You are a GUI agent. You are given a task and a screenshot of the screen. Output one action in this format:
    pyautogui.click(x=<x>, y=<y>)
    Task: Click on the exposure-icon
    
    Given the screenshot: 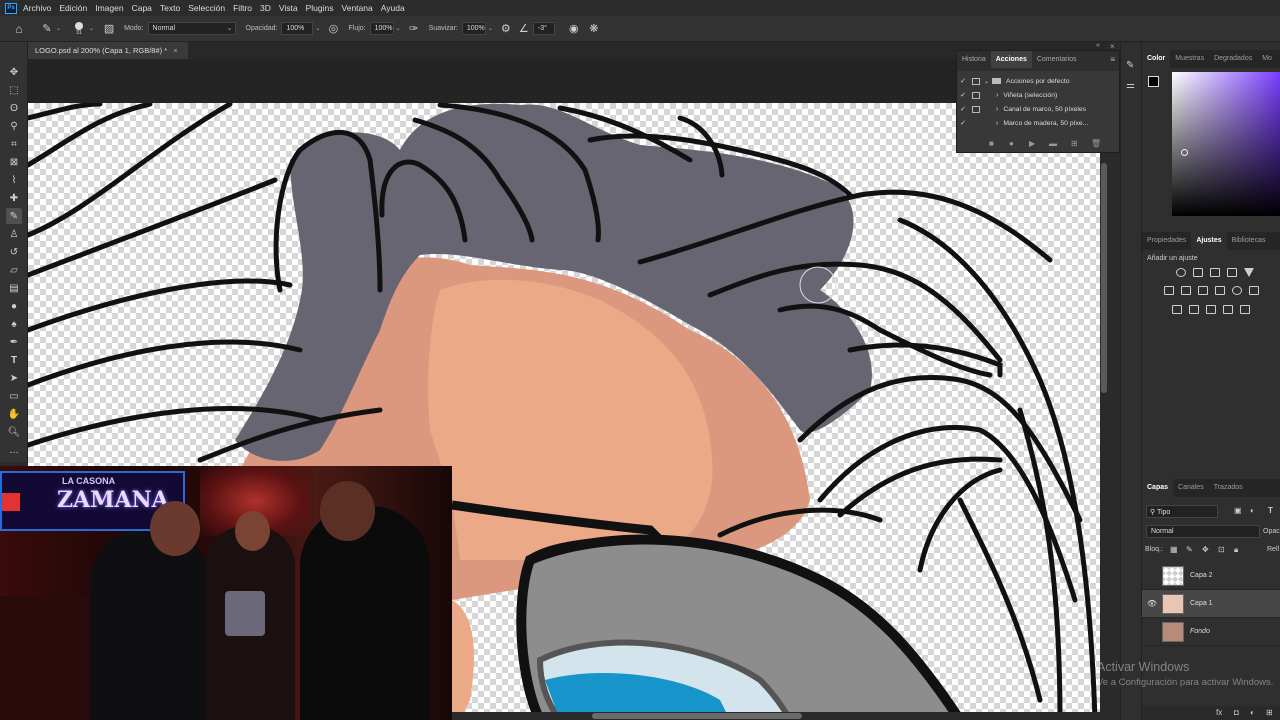 What is the action you would take?
    pyautogui.click(x=1232, y=272)
    